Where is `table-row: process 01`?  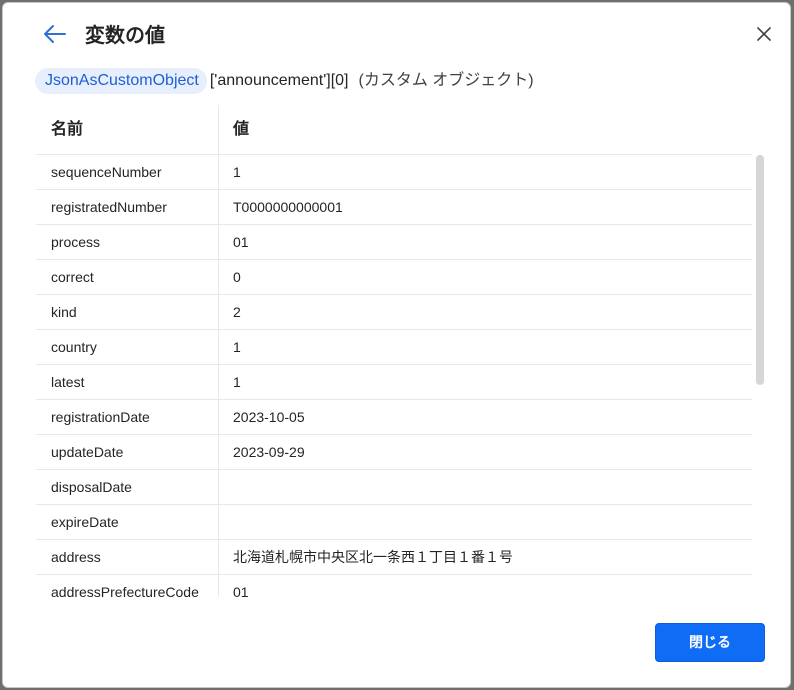
table-row: process 01 is located at coordinates (394, 242).